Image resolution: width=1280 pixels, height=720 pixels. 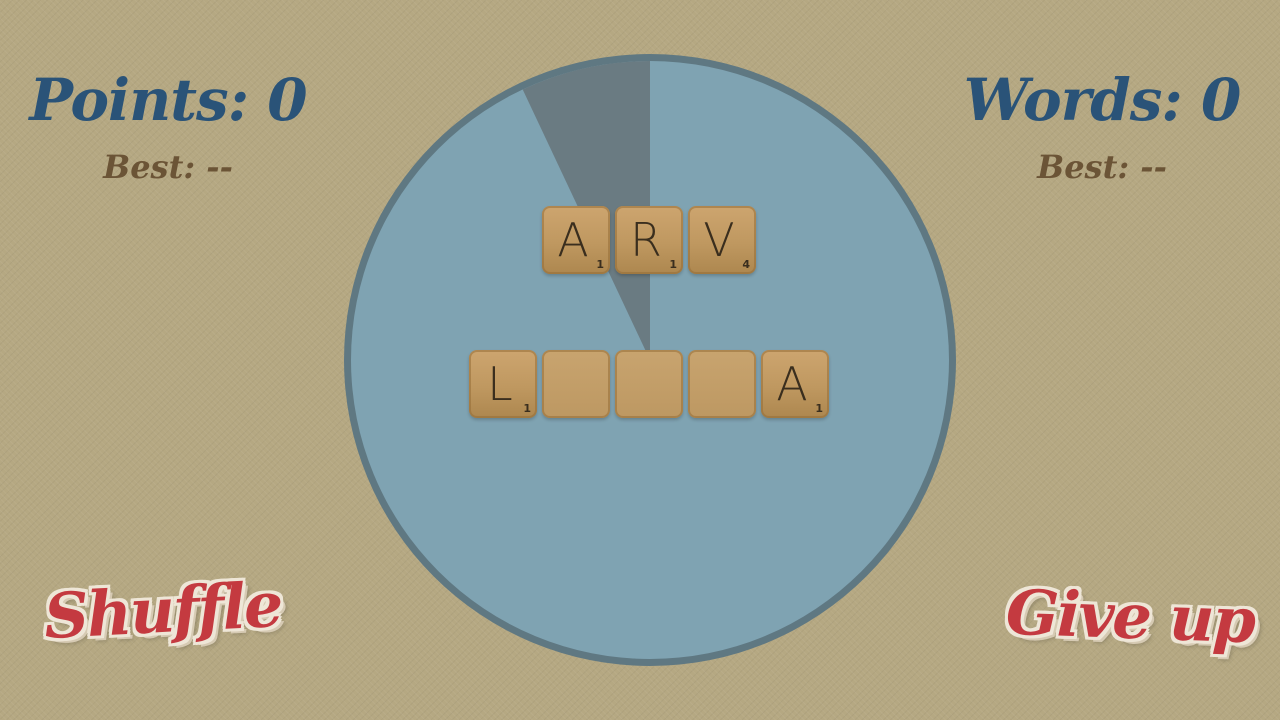 What do you see at coordinates (500, 384) in the screenshot?
I see `tile-letter: L` at bounding box center [500, 384].